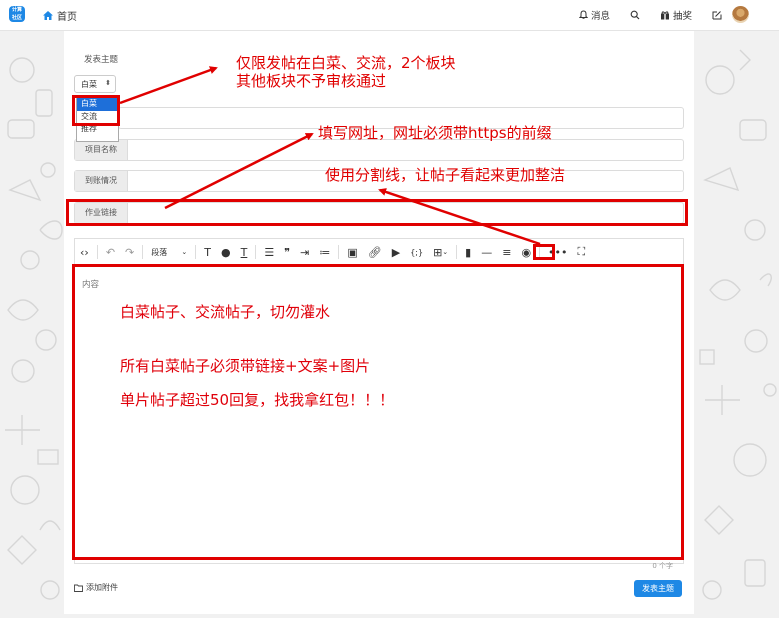 This screenshot has width=779, height=618. I want to click on nav-right: 消息 抽奖, so click(654, 15).